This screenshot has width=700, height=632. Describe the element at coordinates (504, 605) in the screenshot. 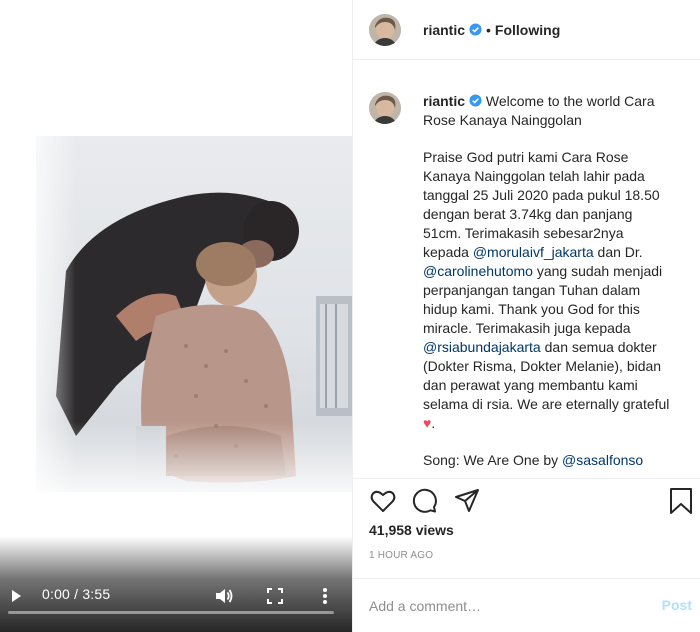

I see `comment-input` at that location.